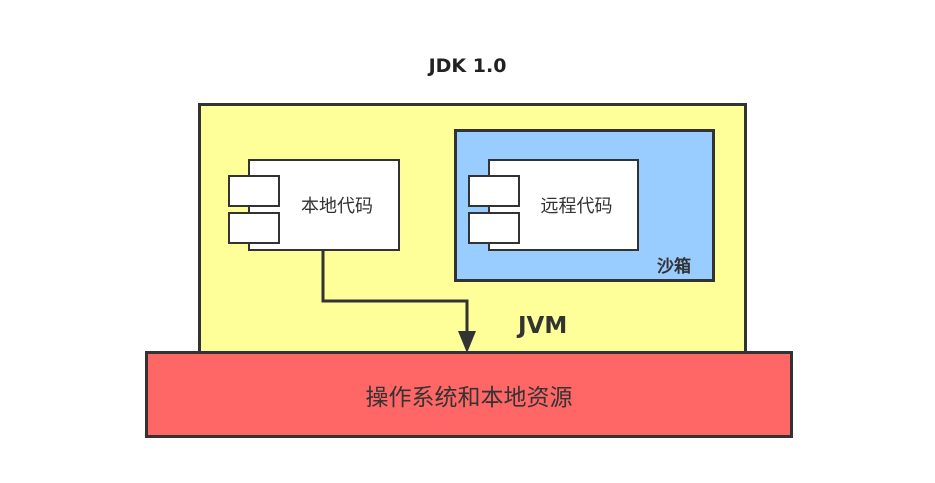 This screenshot has height=483, width=935. What do you see at coordinates (467, 342) in the screenshot?
I see `arrow-head` at bounding box center [467, 342].